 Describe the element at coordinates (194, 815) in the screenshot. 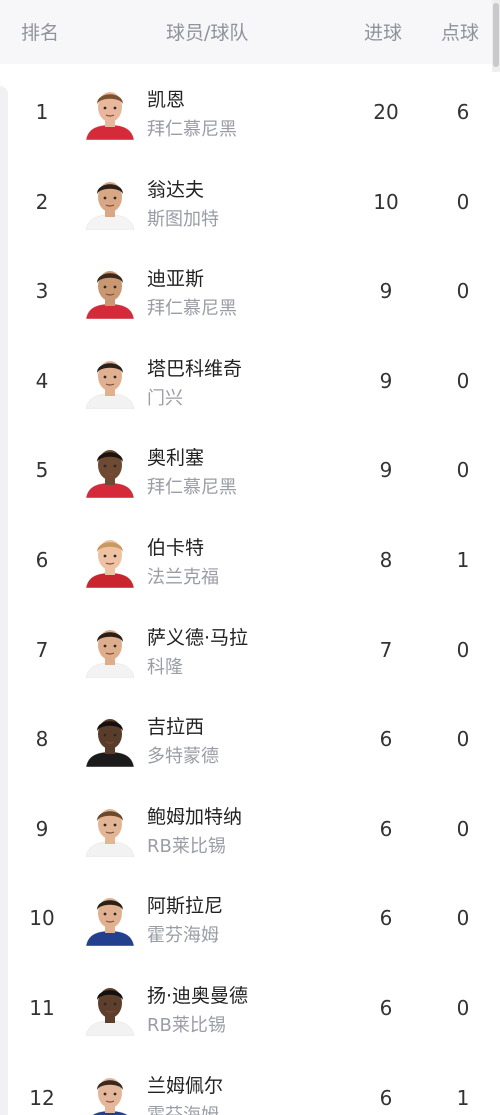

I see `player-name: 鲍姆加特纳` at that location.